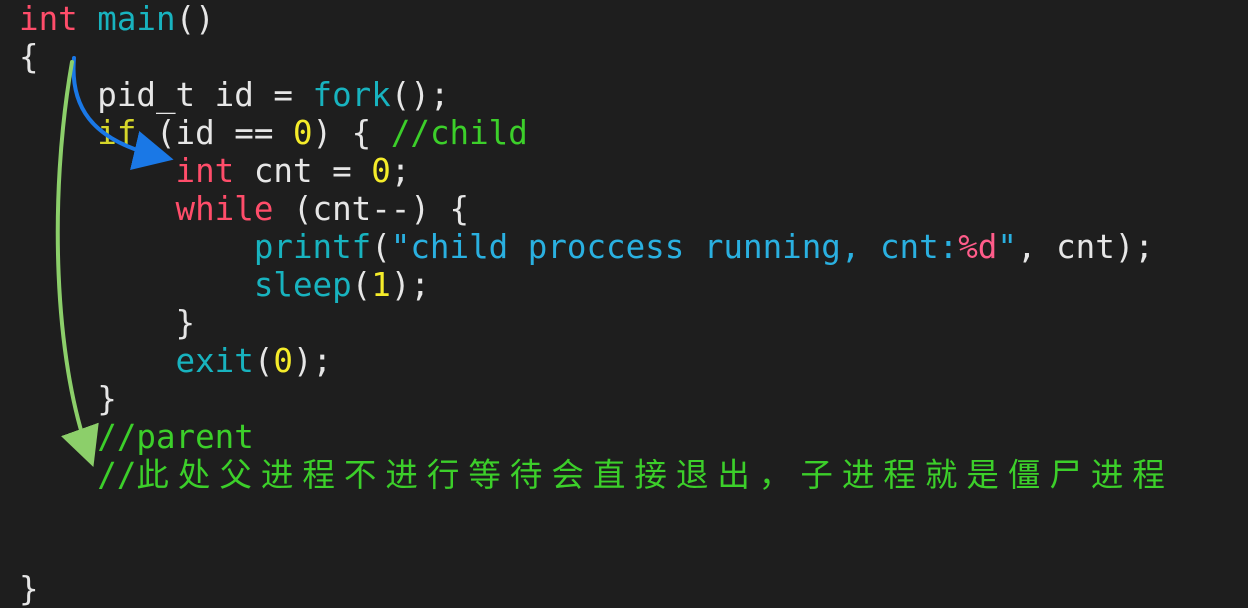 The height and width of the screenshot is (608, 1248). What do you see at coordinates (214, 133) in the screenshot?
I see `code-token: (id ==` at bounding box center [214, 133].